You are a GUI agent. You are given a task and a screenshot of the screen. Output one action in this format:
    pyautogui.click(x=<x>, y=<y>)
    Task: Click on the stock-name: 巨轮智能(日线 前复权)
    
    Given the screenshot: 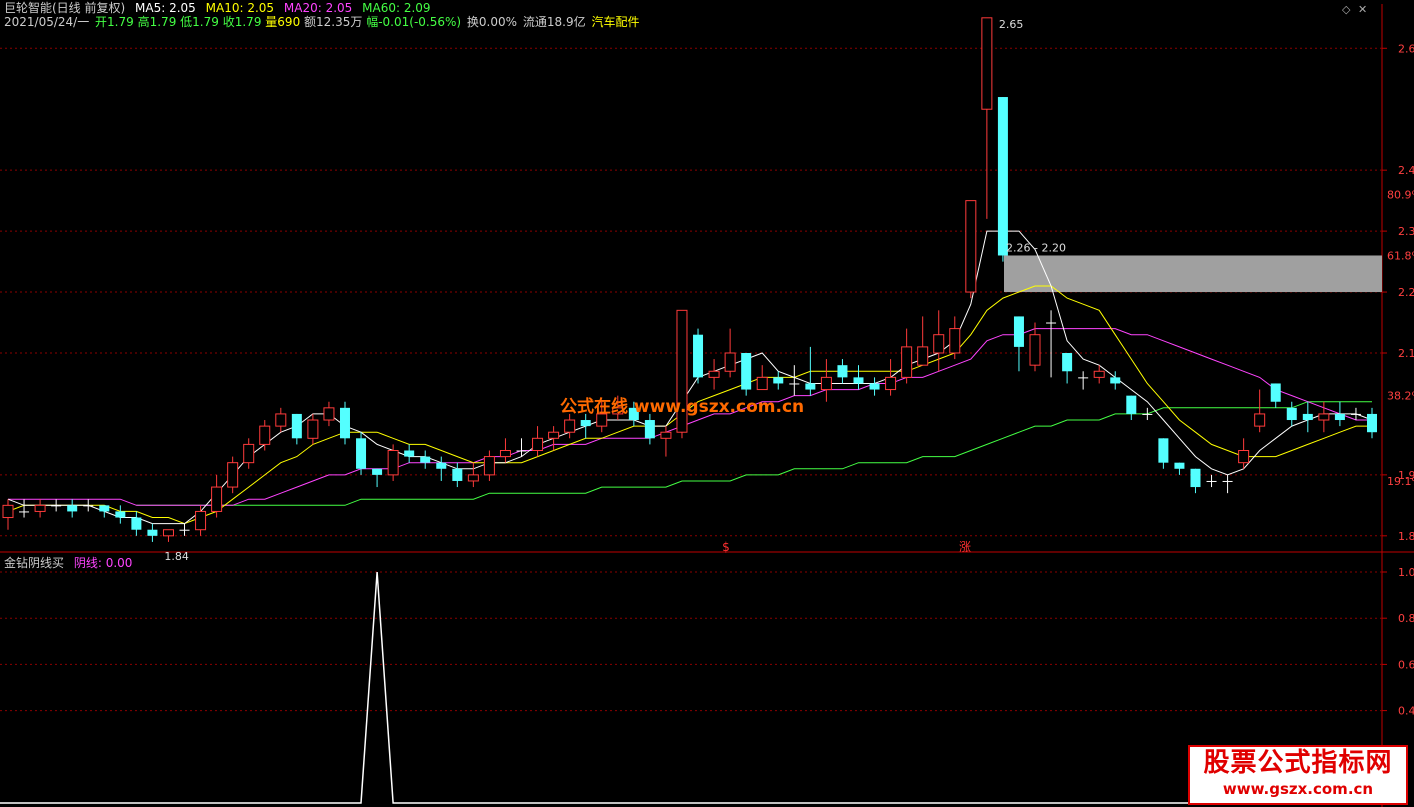 What is the action you would take?
    pyautogui.click(x=64, y=8)
    